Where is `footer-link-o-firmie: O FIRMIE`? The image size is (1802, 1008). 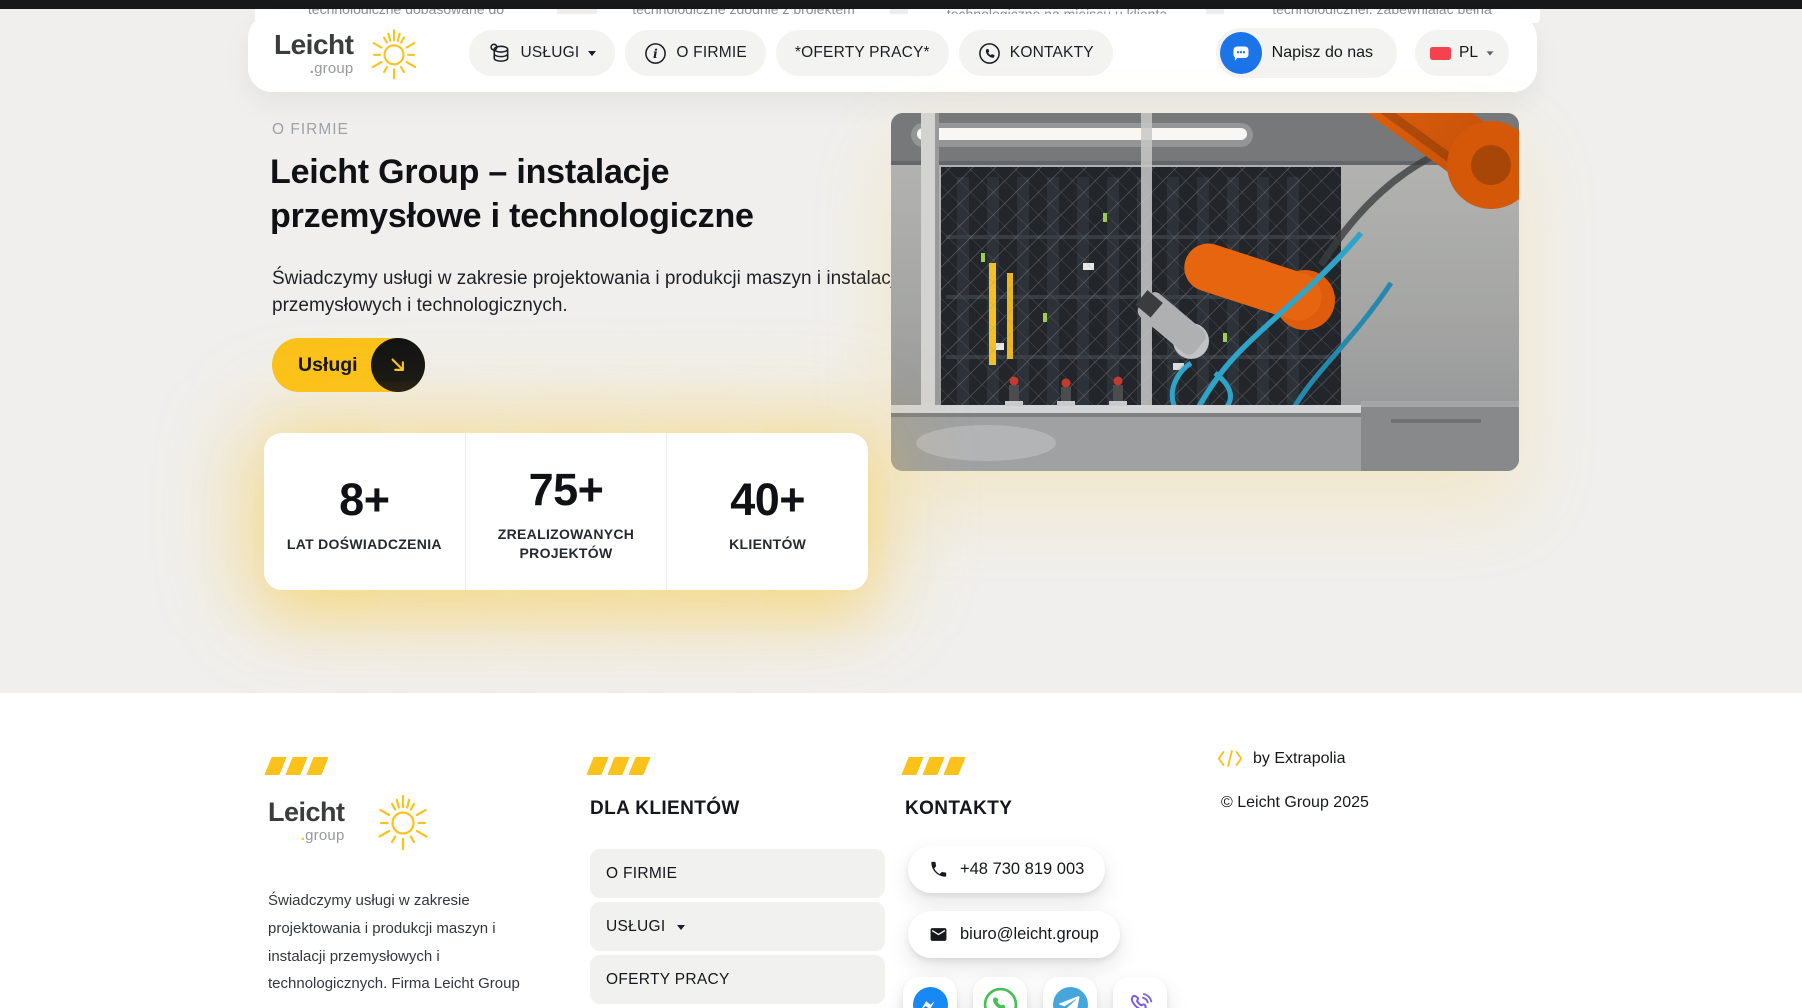 footer-link-o-firmie: O FIRMIE is located at coordinates (737, 873).